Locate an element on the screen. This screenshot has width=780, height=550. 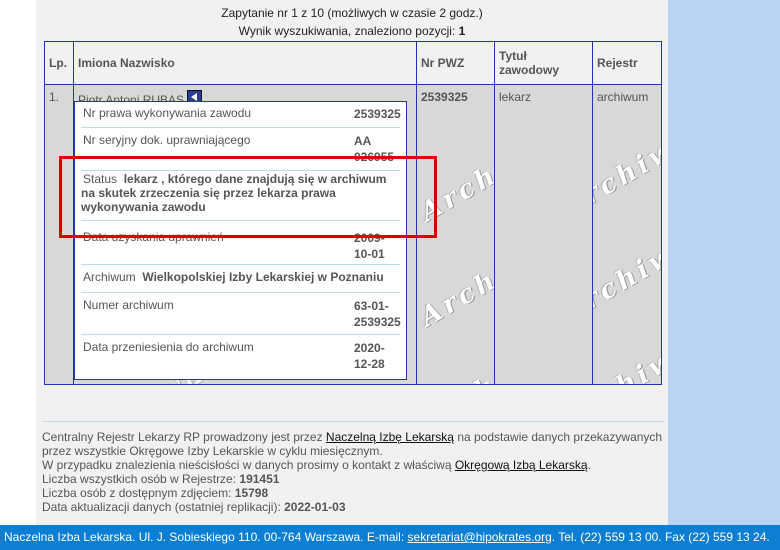
detail-date-value-part2: 10-01 is located at coordinates (369, 254).